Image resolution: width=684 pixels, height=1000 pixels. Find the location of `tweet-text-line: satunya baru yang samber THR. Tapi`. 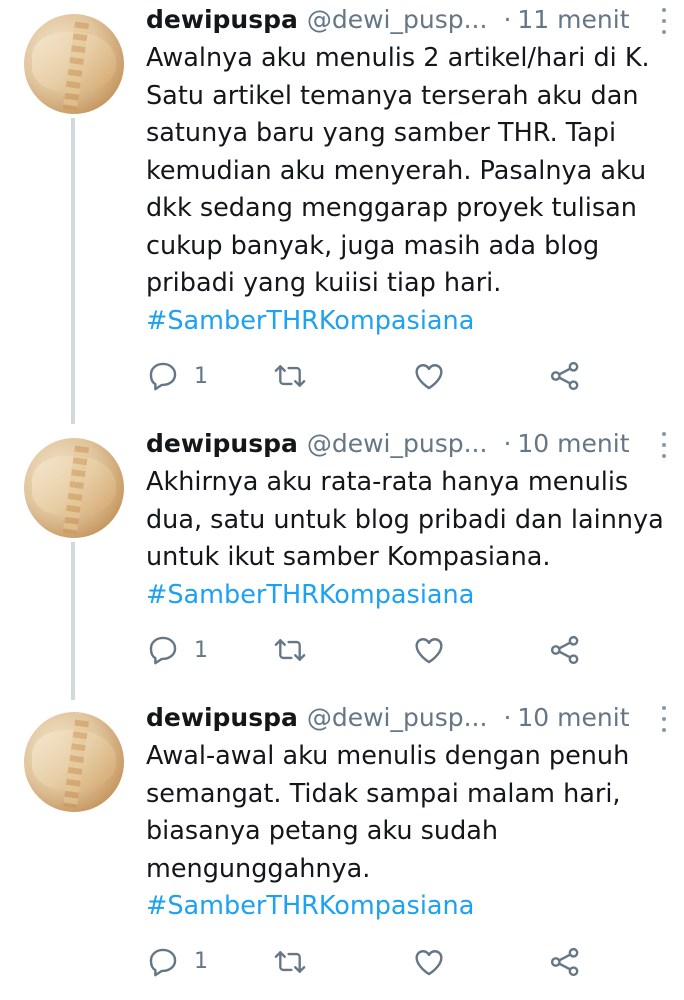

tweet-text-line: satunya baru yang samber THR. Tapi is located at coordinates (381, 133).